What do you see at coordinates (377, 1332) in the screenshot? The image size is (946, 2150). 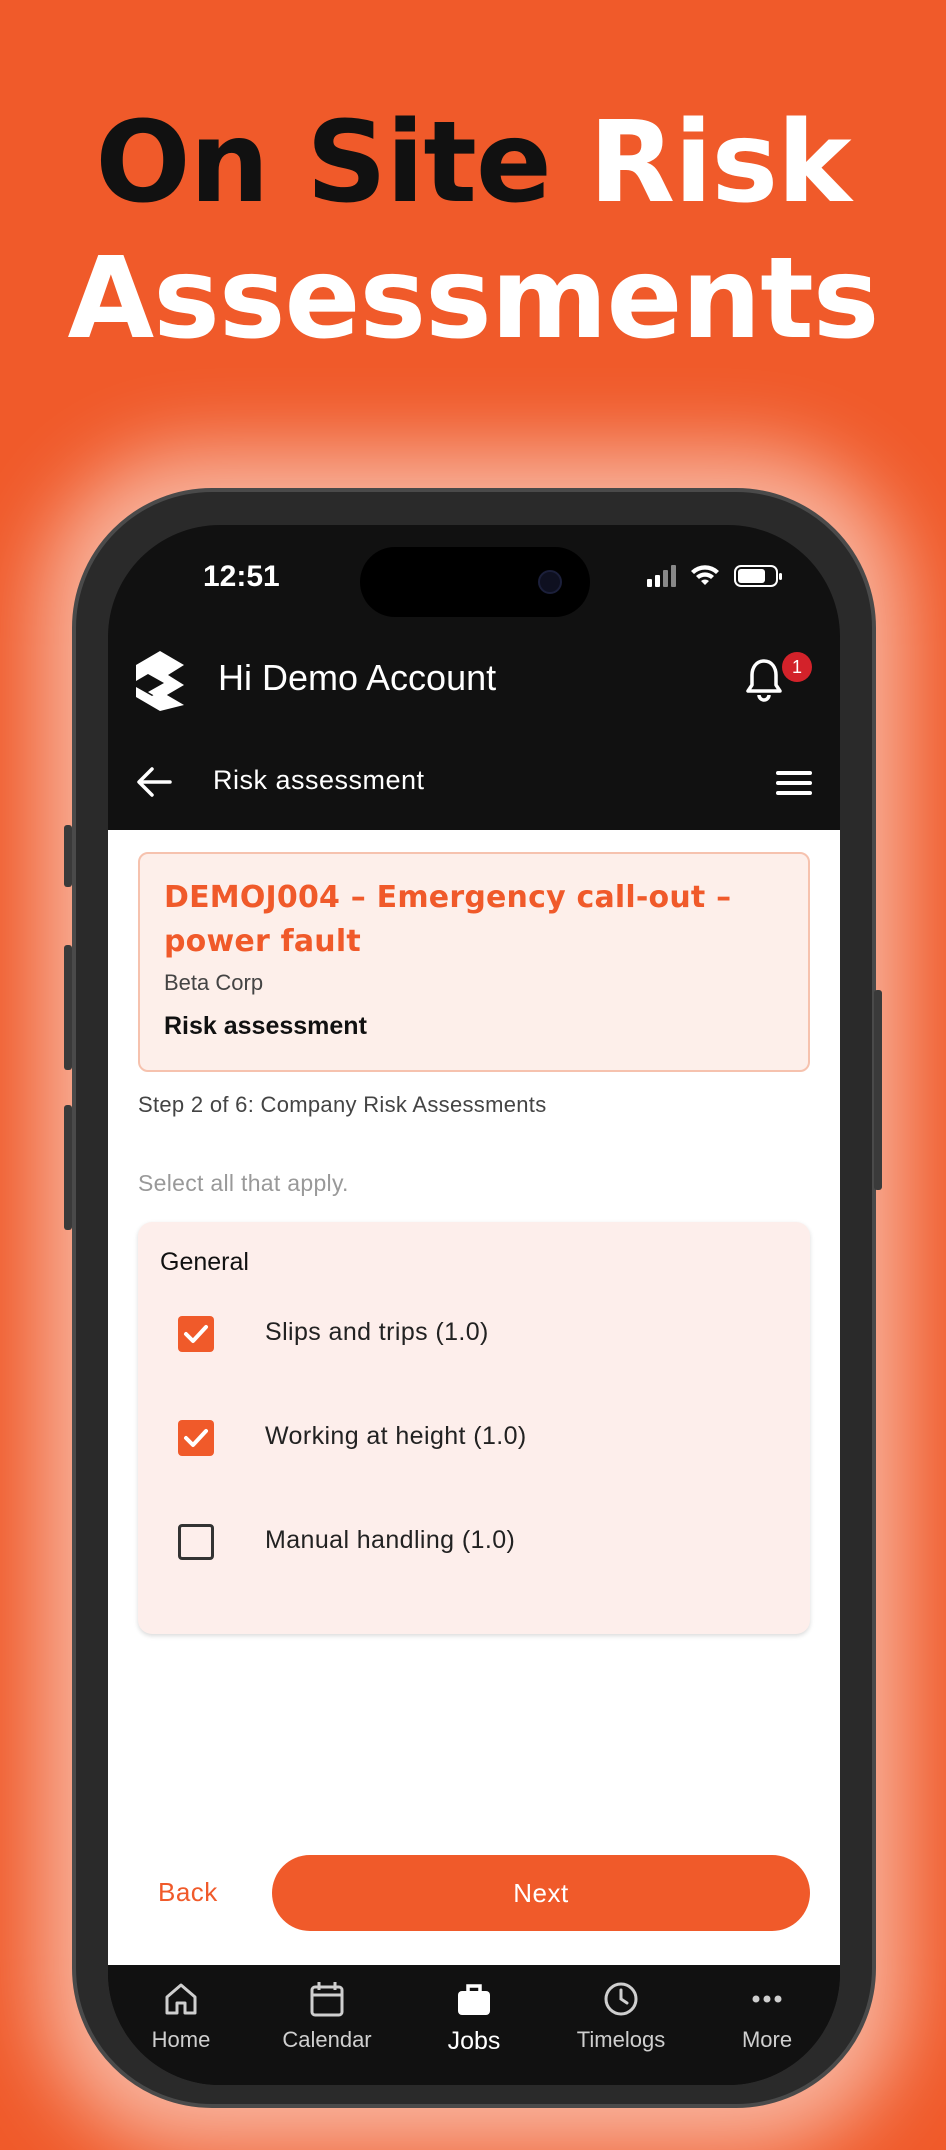 I see `checklist-item-label: Slips and trips (1.0)` at bounding box center [377, 1332].